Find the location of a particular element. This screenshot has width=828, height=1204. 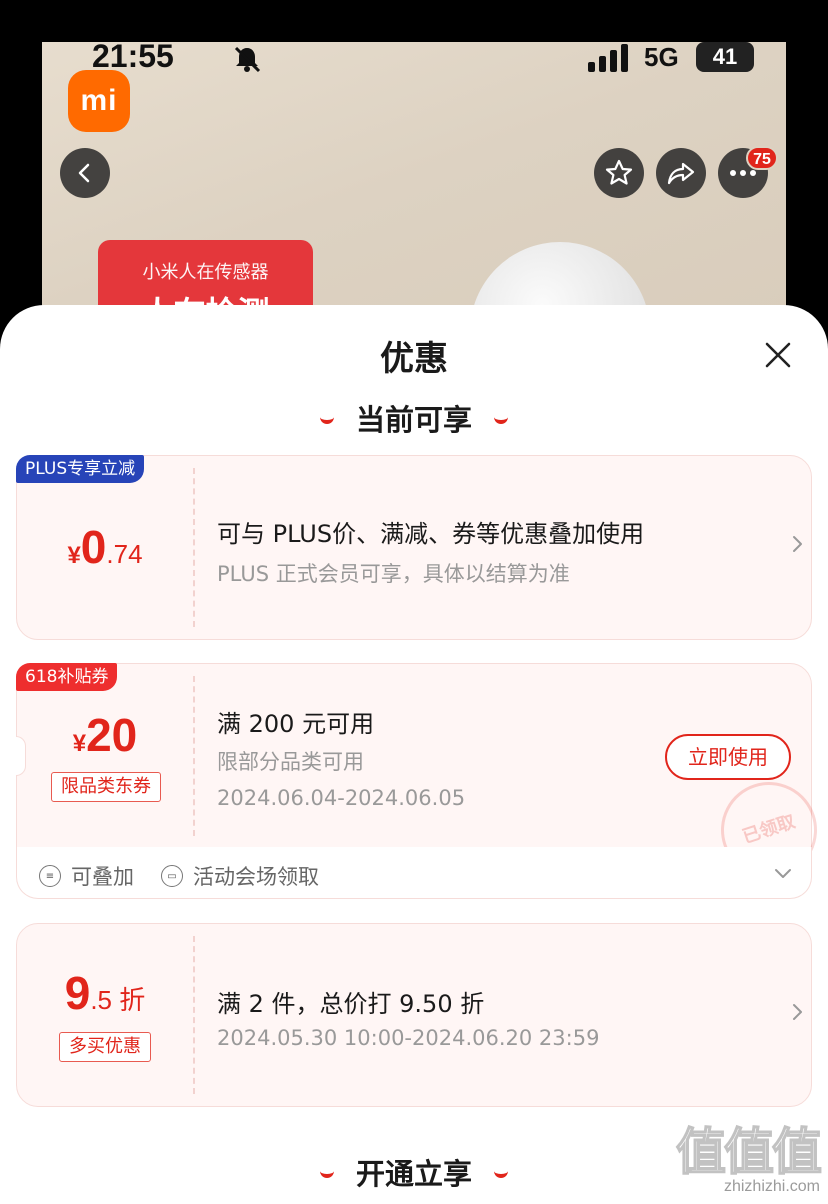

favorite-button is located at coordinates (619, 173).